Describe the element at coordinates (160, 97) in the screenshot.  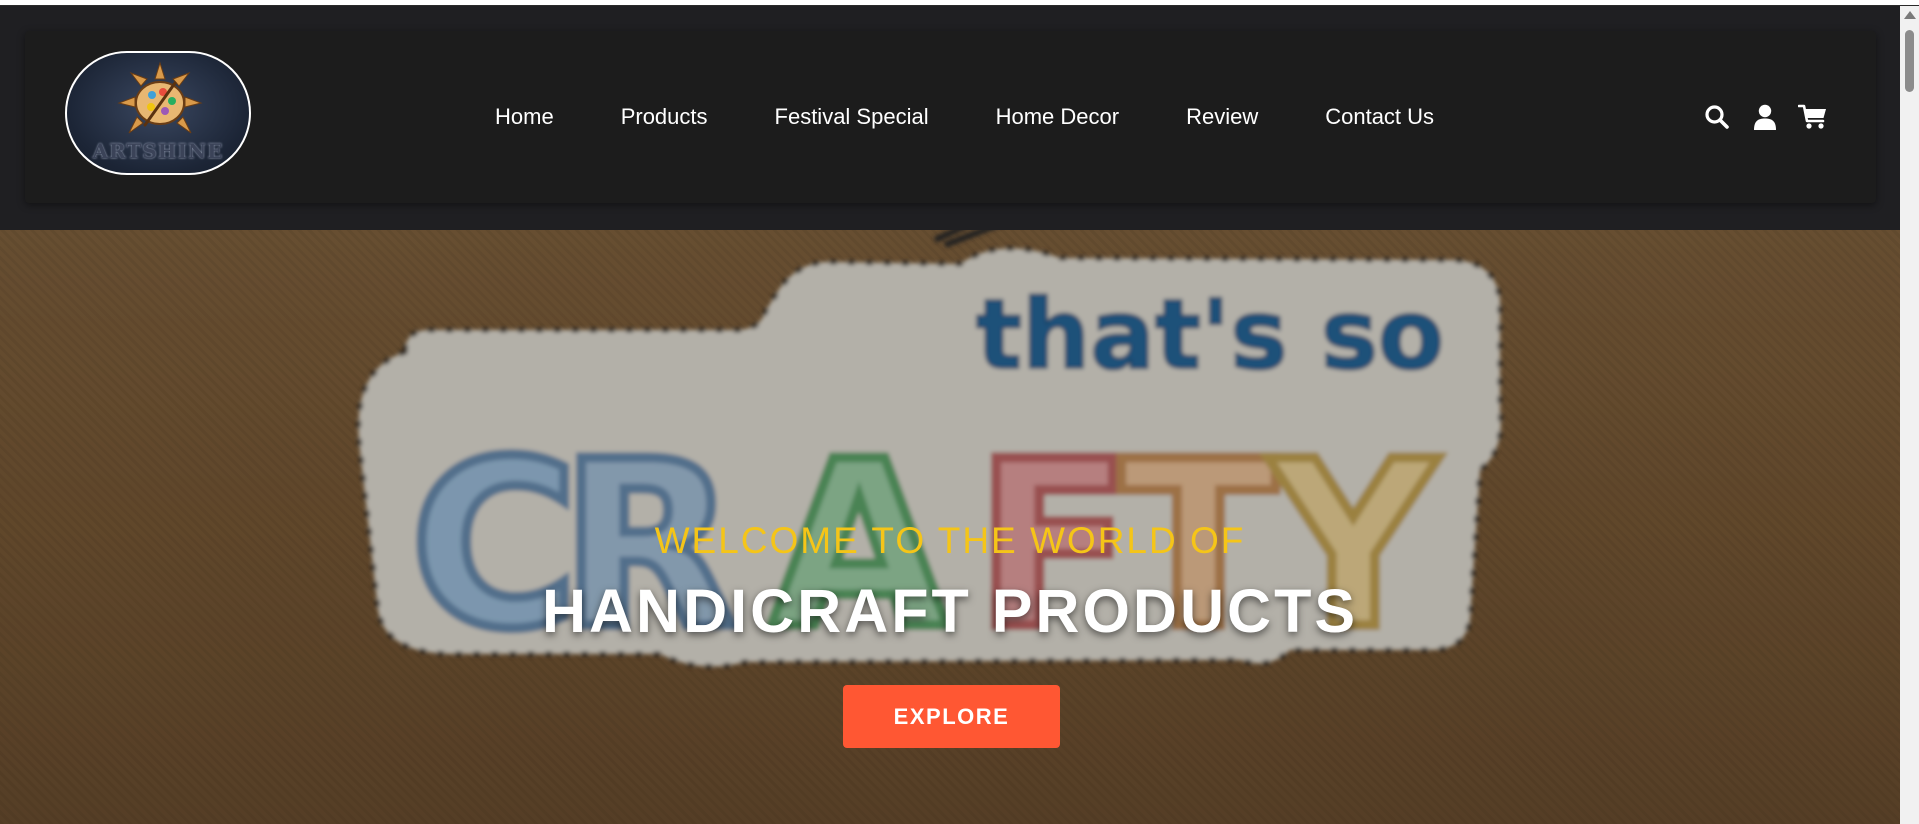
I see `palette-sun-icon` at that location.